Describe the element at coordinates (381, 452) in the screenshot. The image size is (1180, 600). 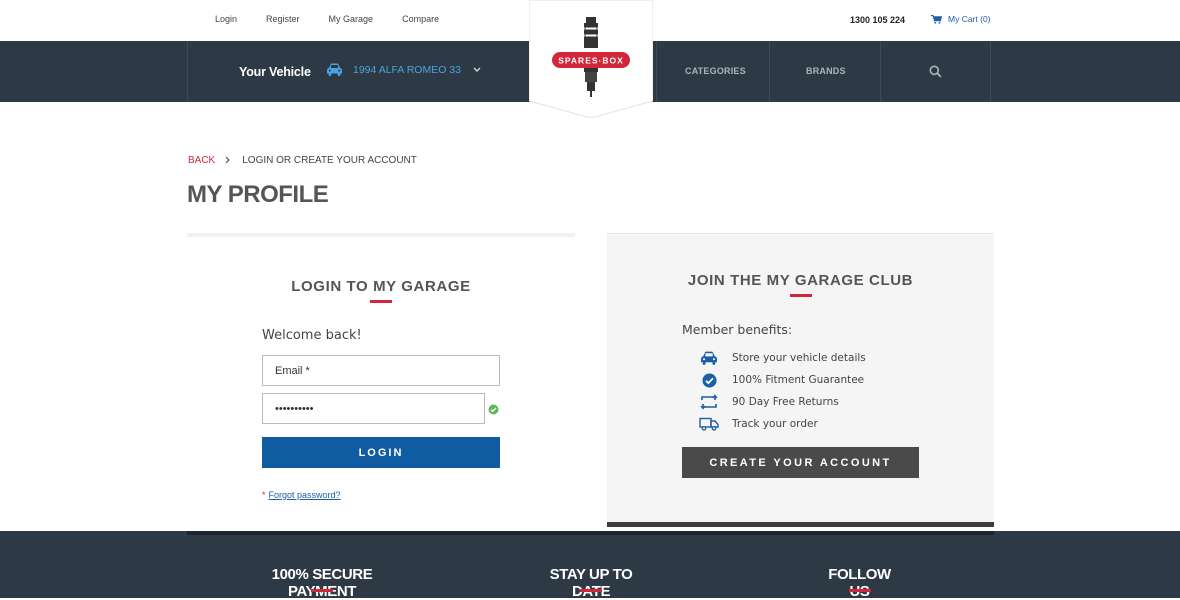
I see `login-button: LOGIN` at that location.